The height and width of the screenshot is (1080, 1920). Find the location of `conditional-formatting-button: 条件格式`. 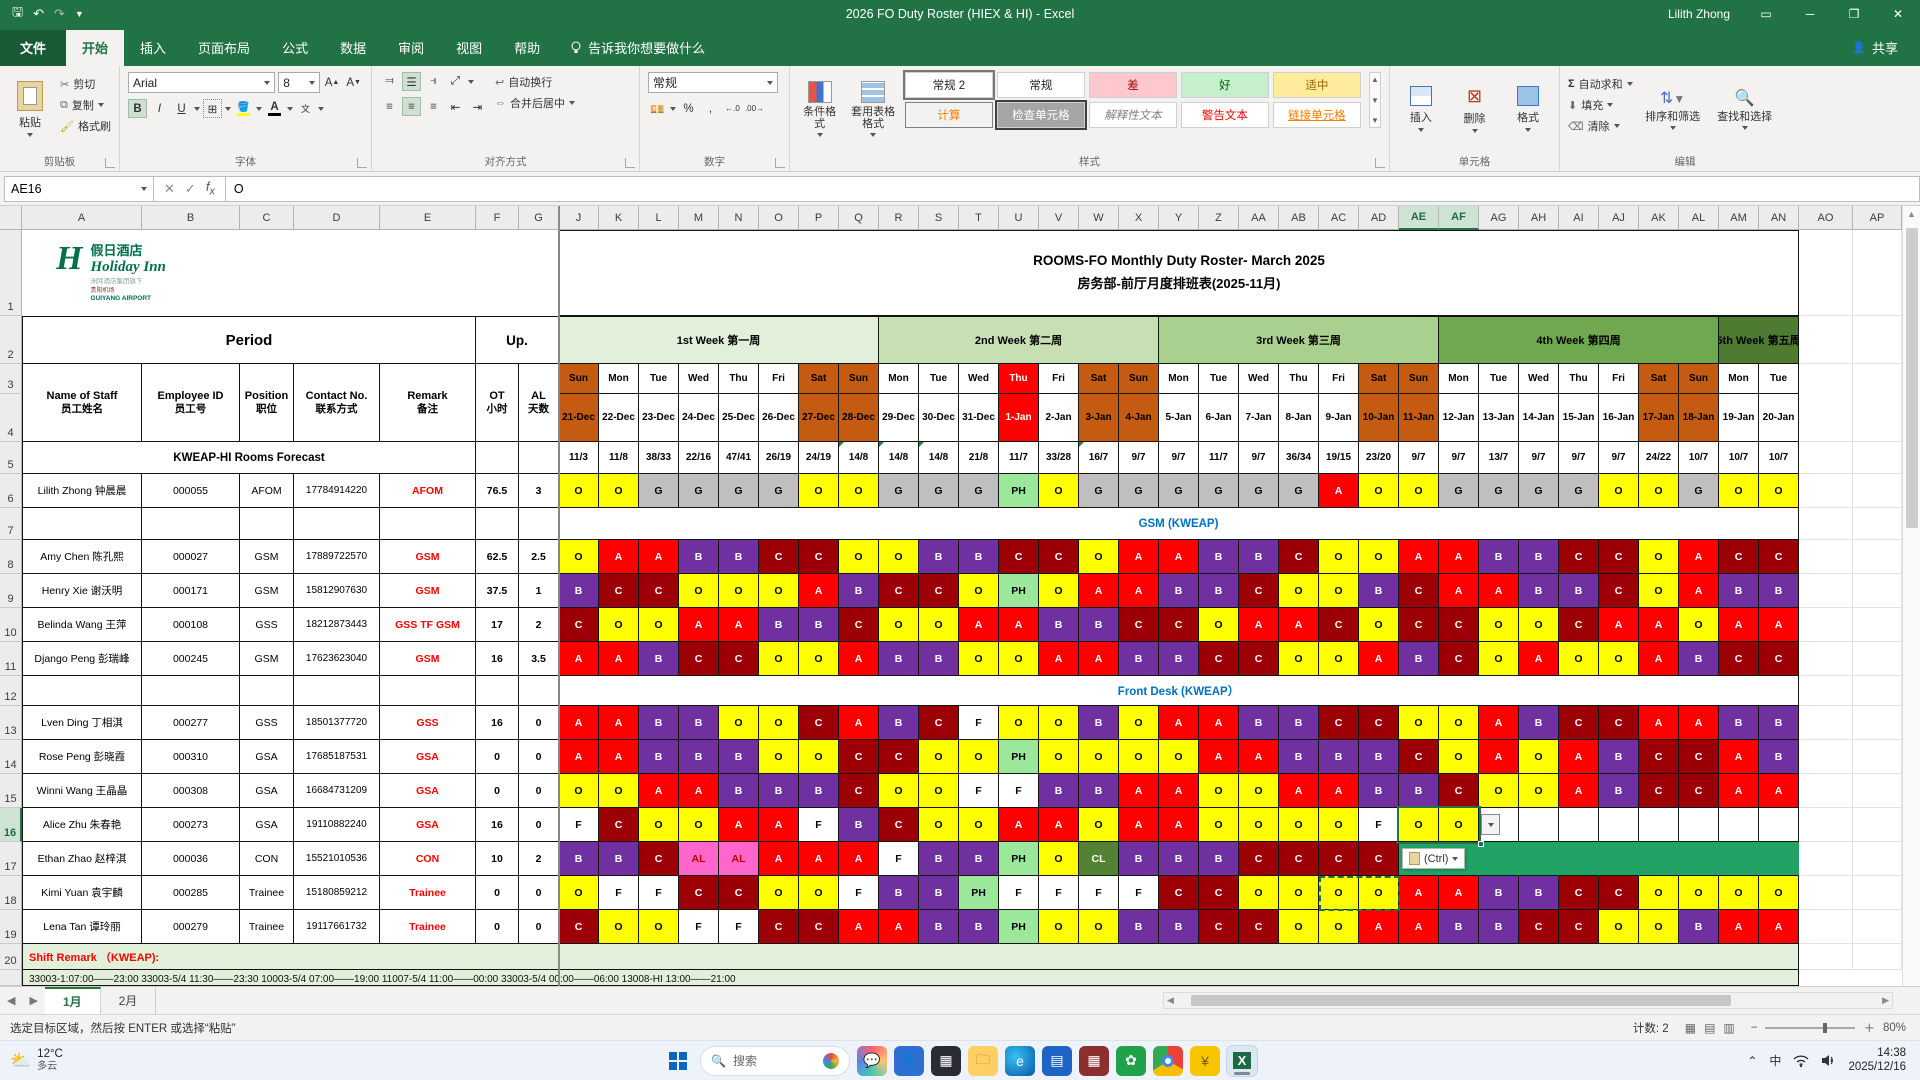

conditional-formatting-button: 条件格式 is located at coordinates (819, 109).